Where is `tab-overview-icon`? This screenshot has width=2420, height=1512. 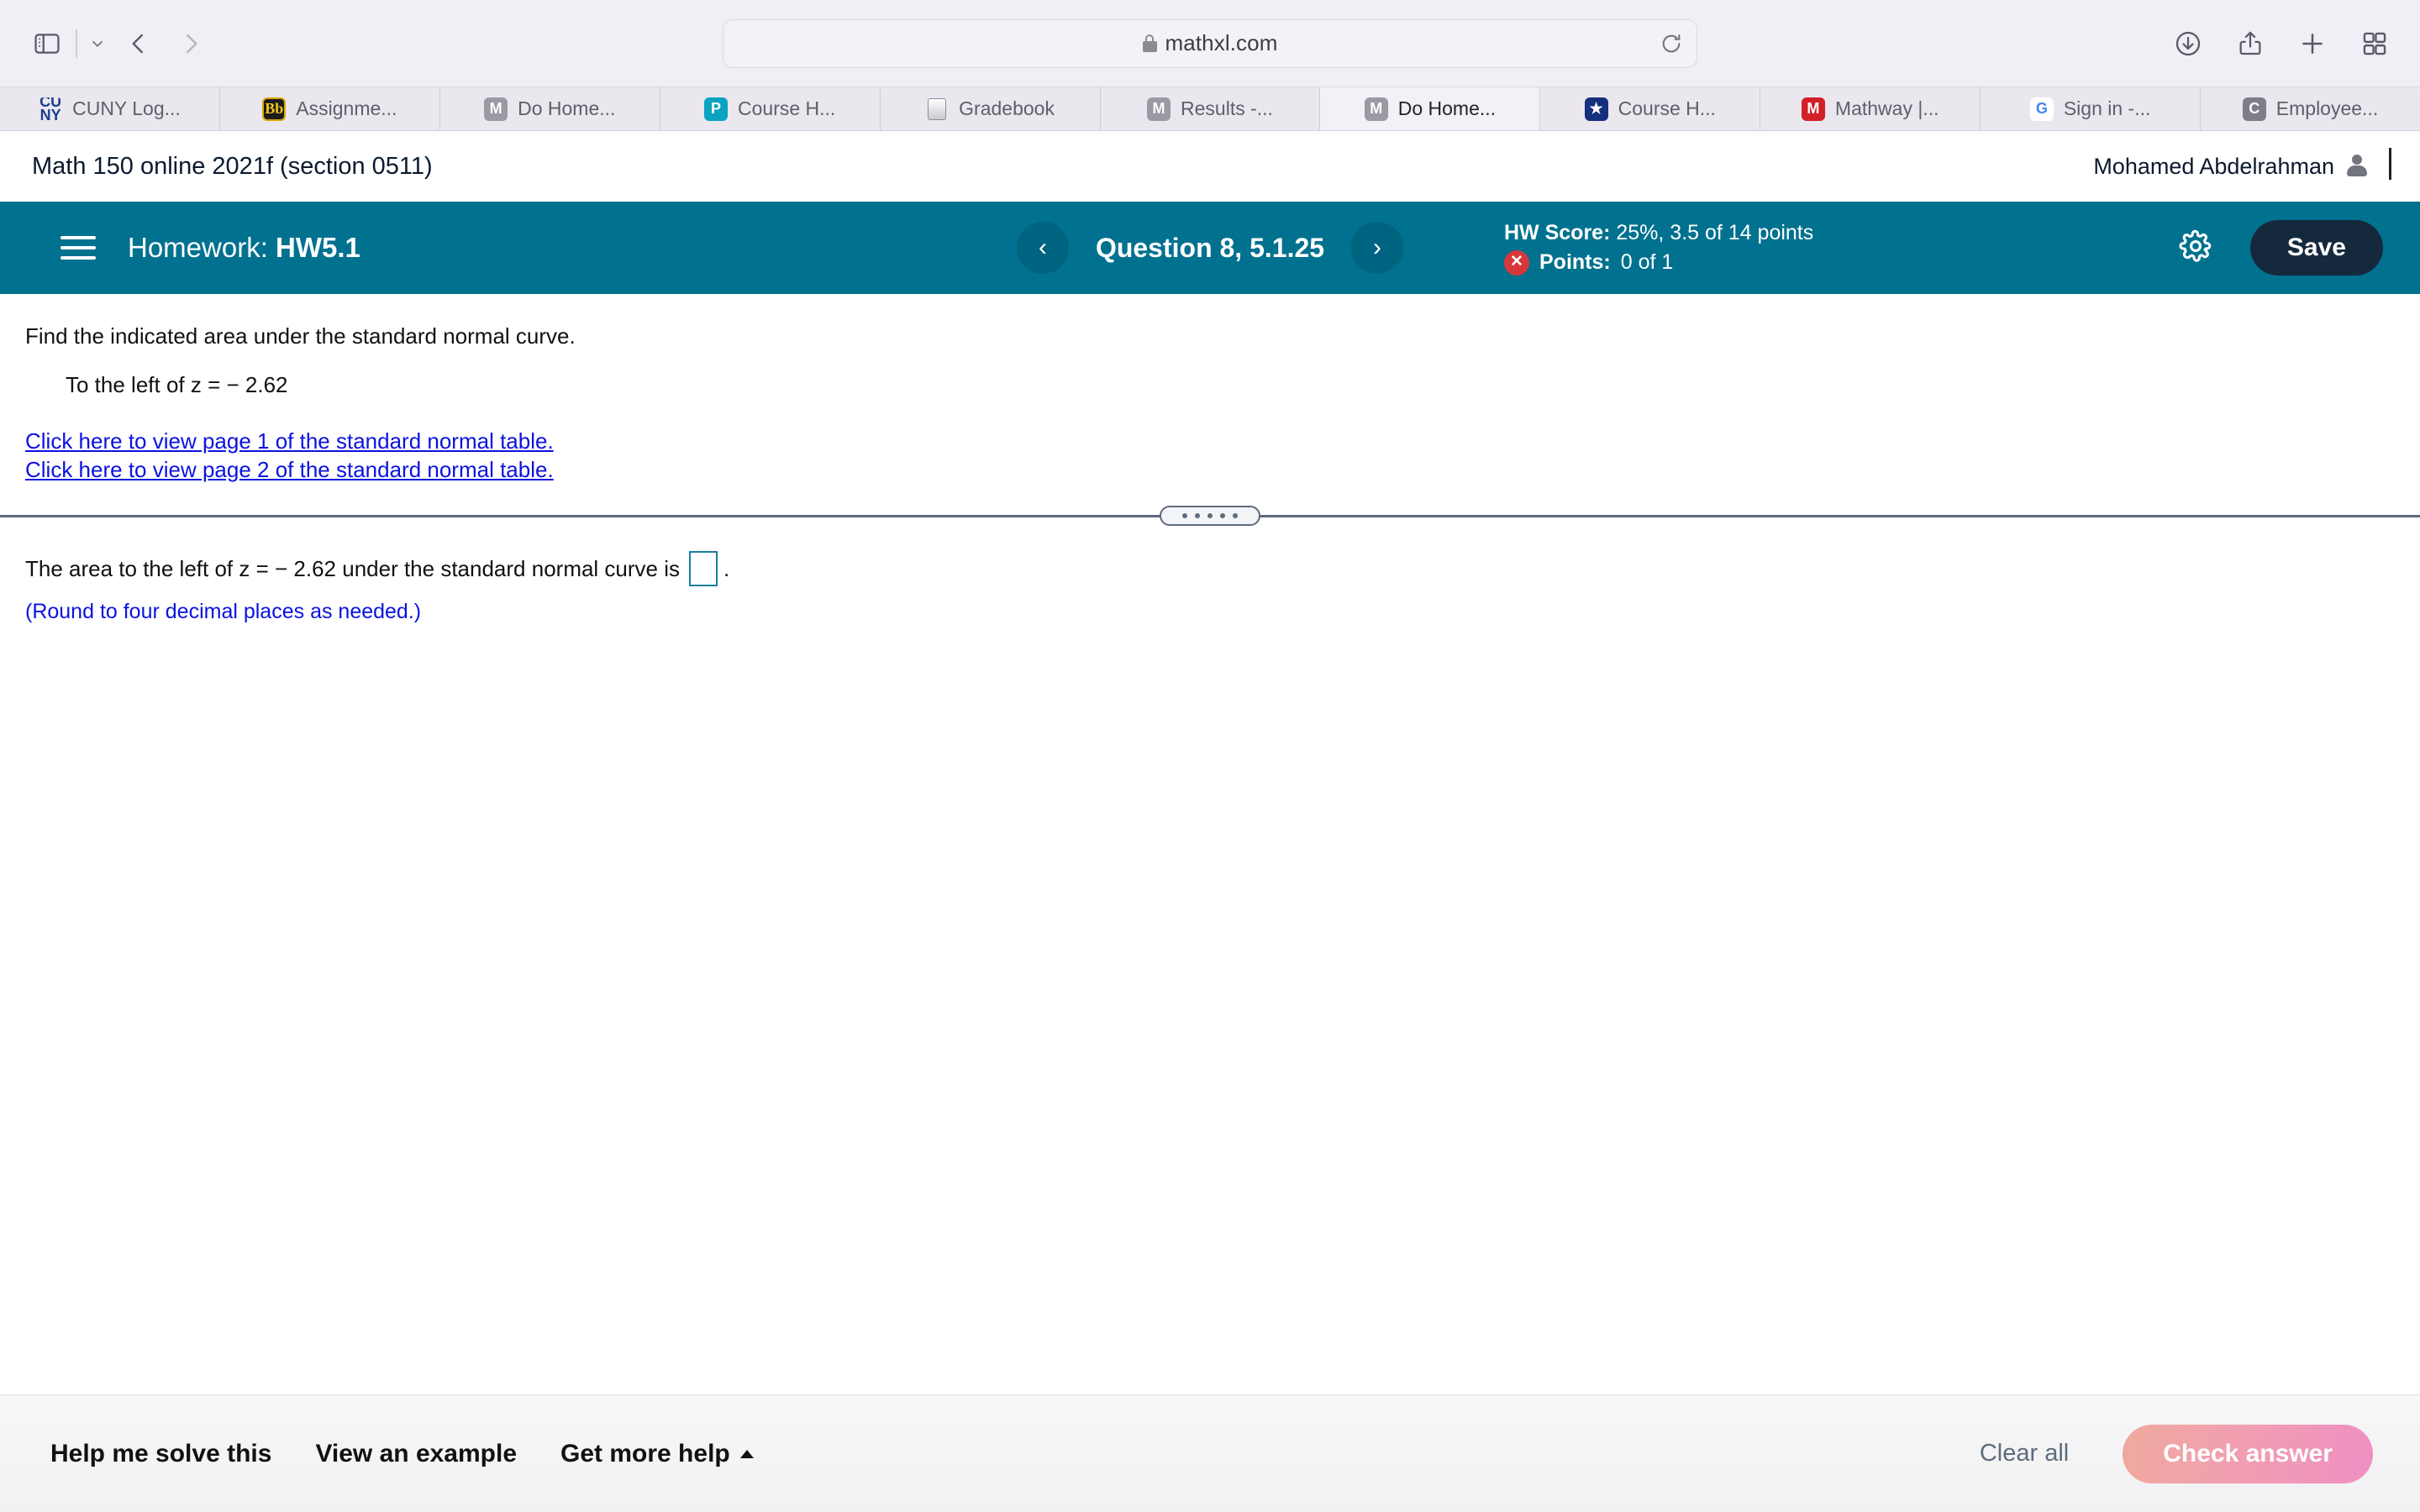 tab-overview-icon is located at coordinates (2374, 43).